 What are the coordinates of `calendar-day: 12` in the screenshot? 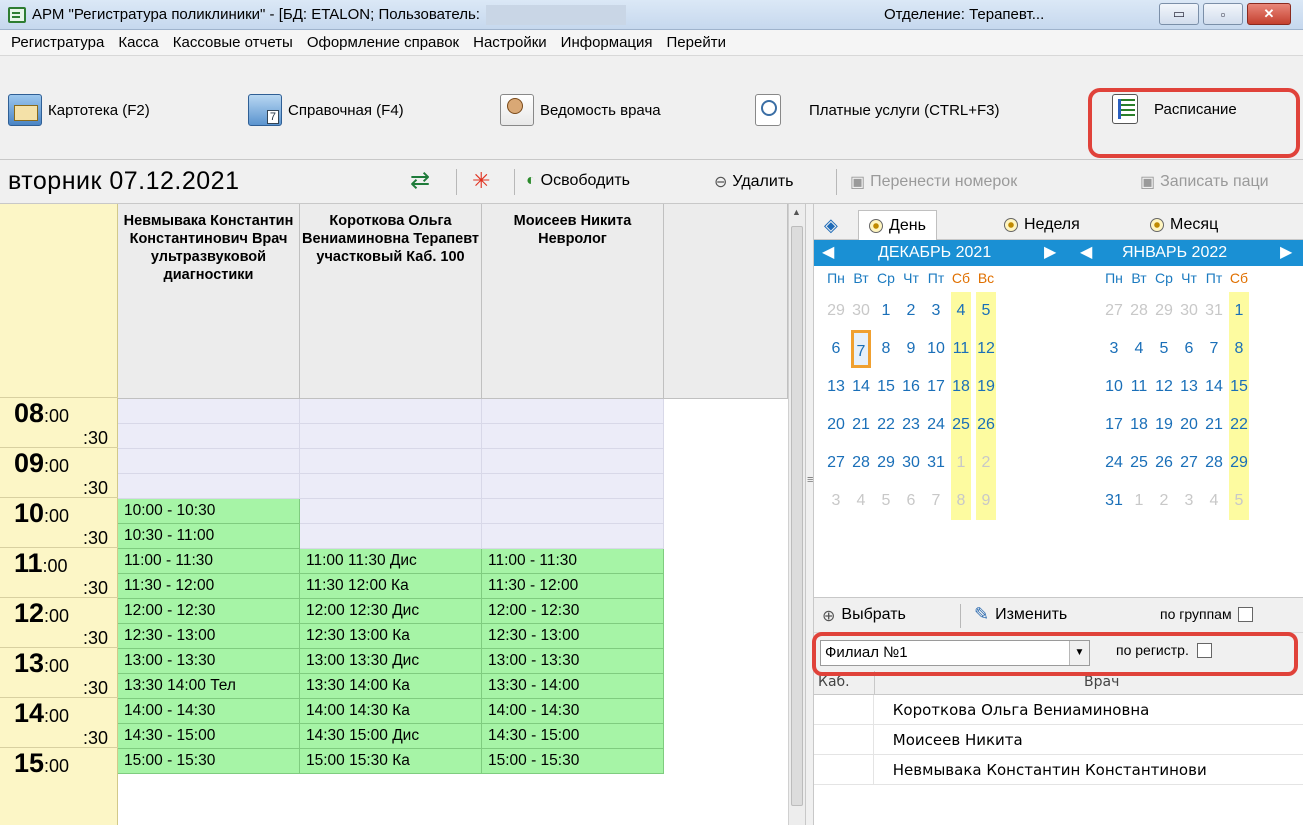 It's located at (1164, 387).